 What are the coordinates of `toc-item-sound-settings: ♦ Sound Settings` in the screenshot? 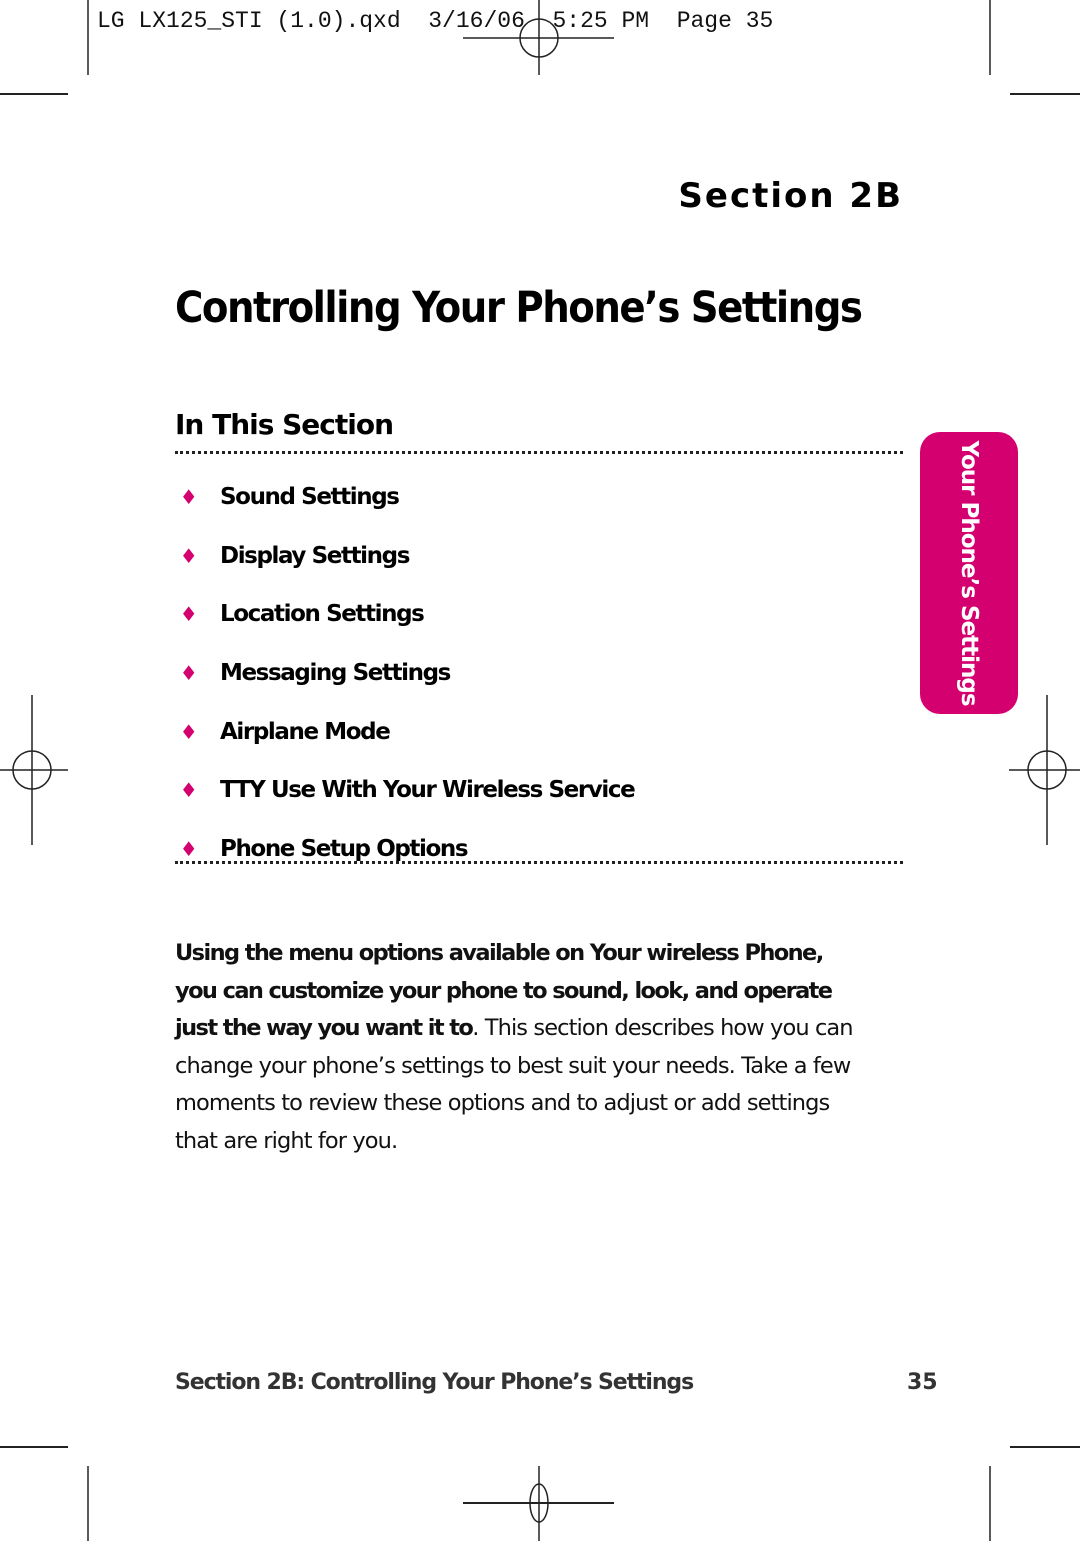 It's located at (406, 497).